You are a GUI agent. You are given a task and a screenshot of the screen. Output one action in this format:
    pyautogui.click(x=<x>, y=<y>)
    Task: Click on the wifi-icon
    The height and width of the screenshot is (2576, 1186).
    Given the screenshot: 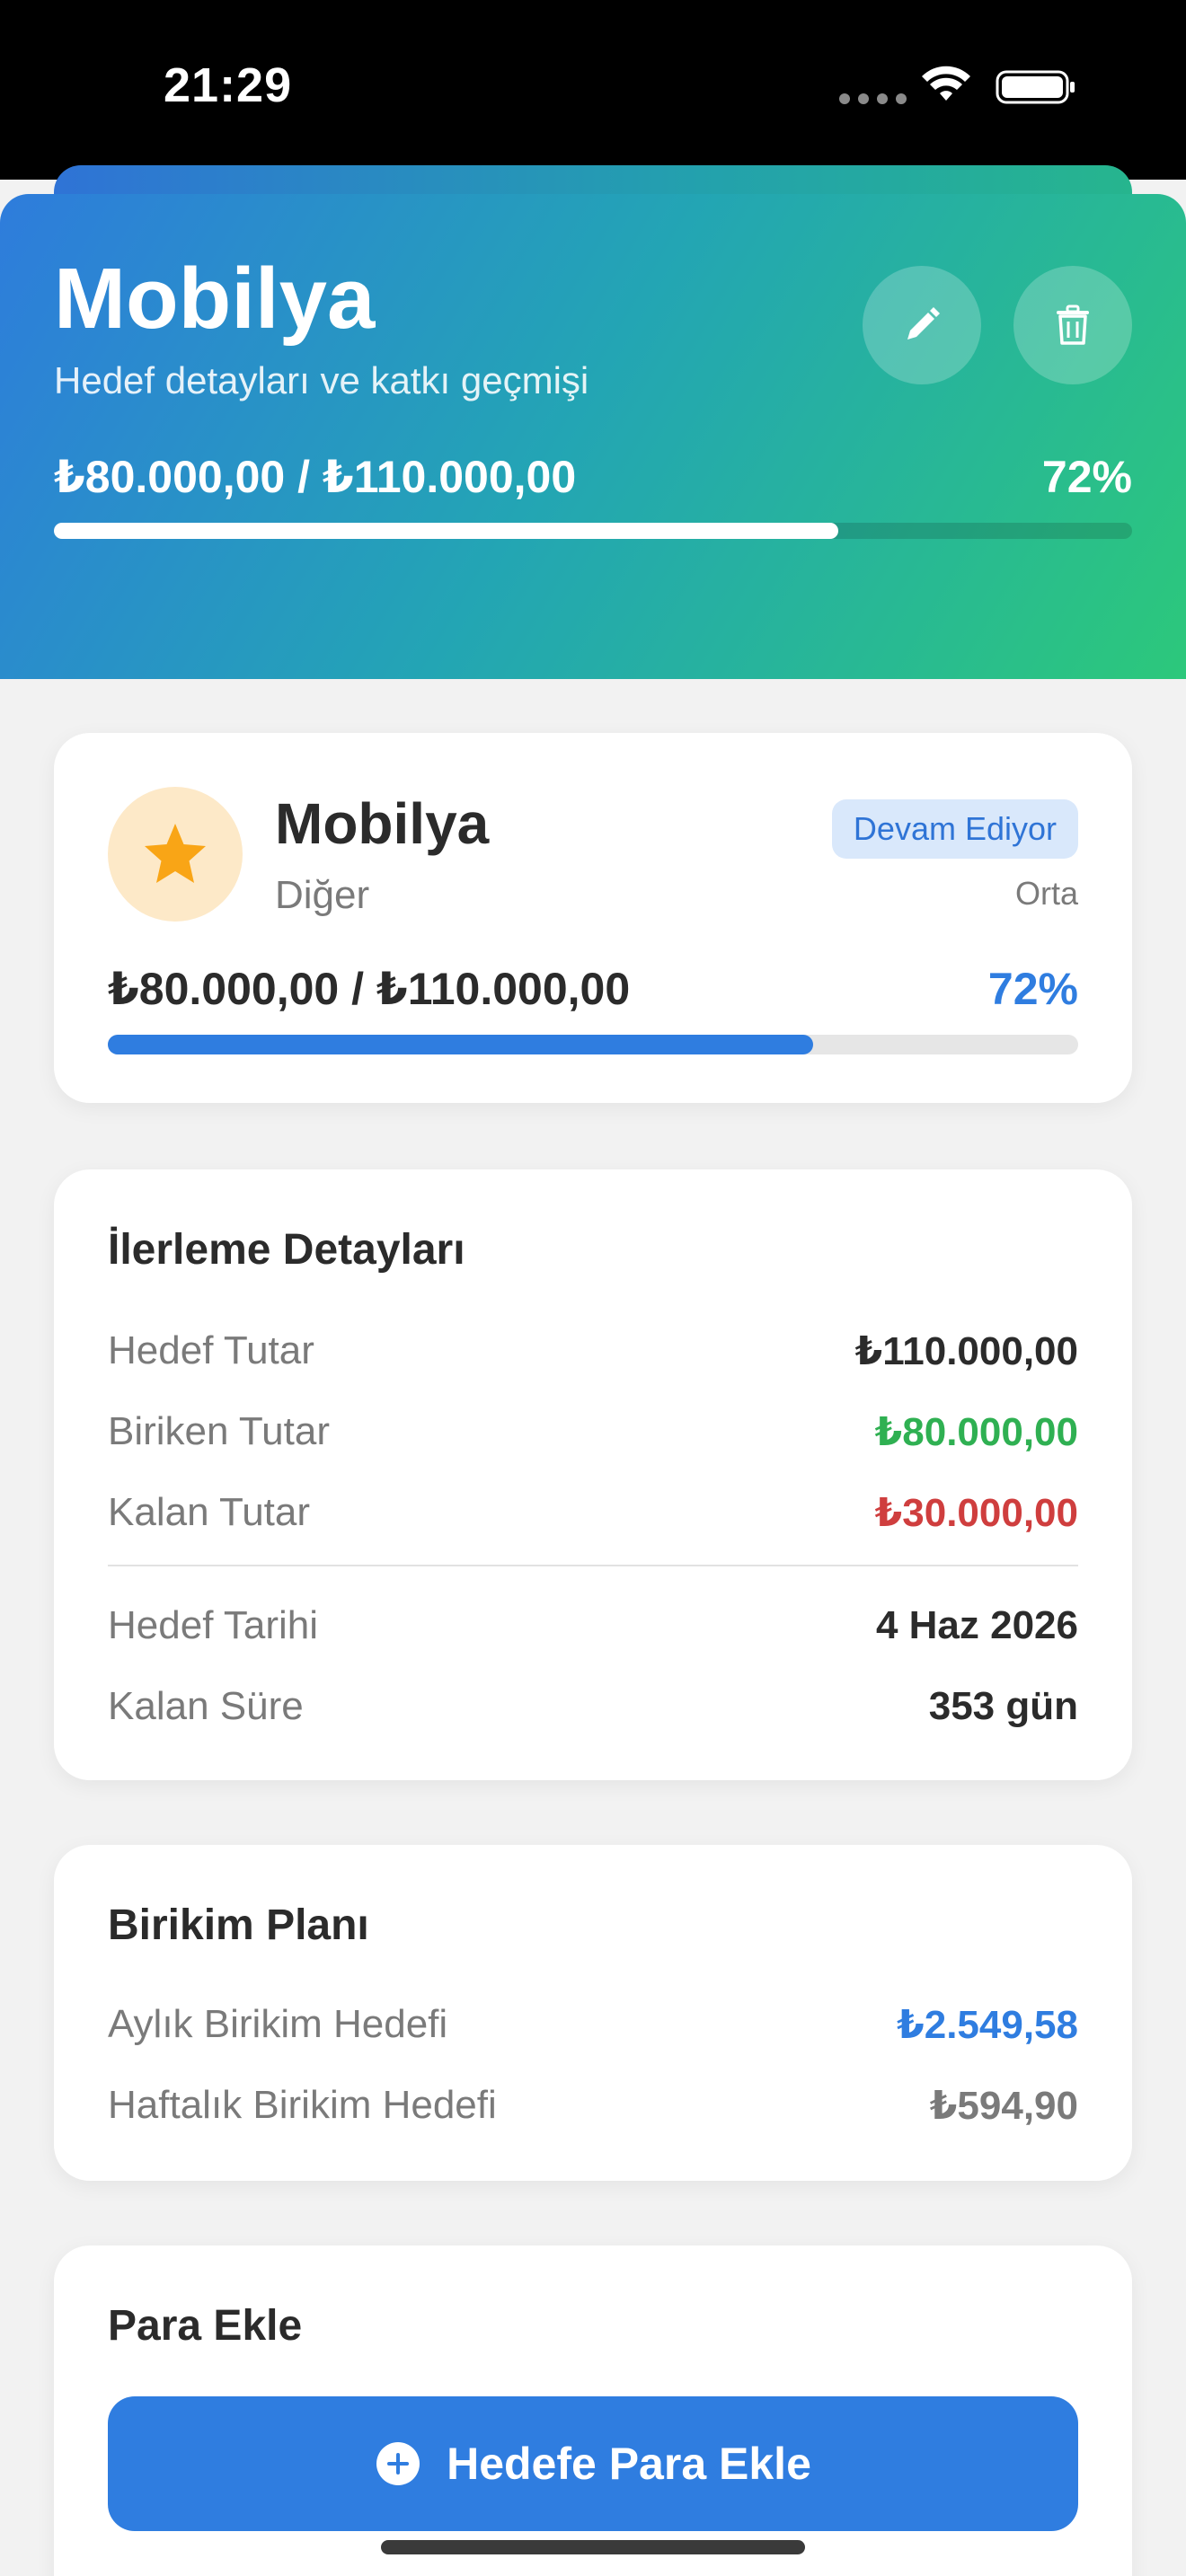 What is the action you would take?
    pyautogui.click(x=946, y=83)
    